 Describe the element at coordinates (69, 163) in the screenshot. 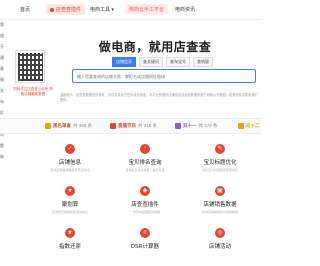

I see `card-title: 店铺信息` at that location.